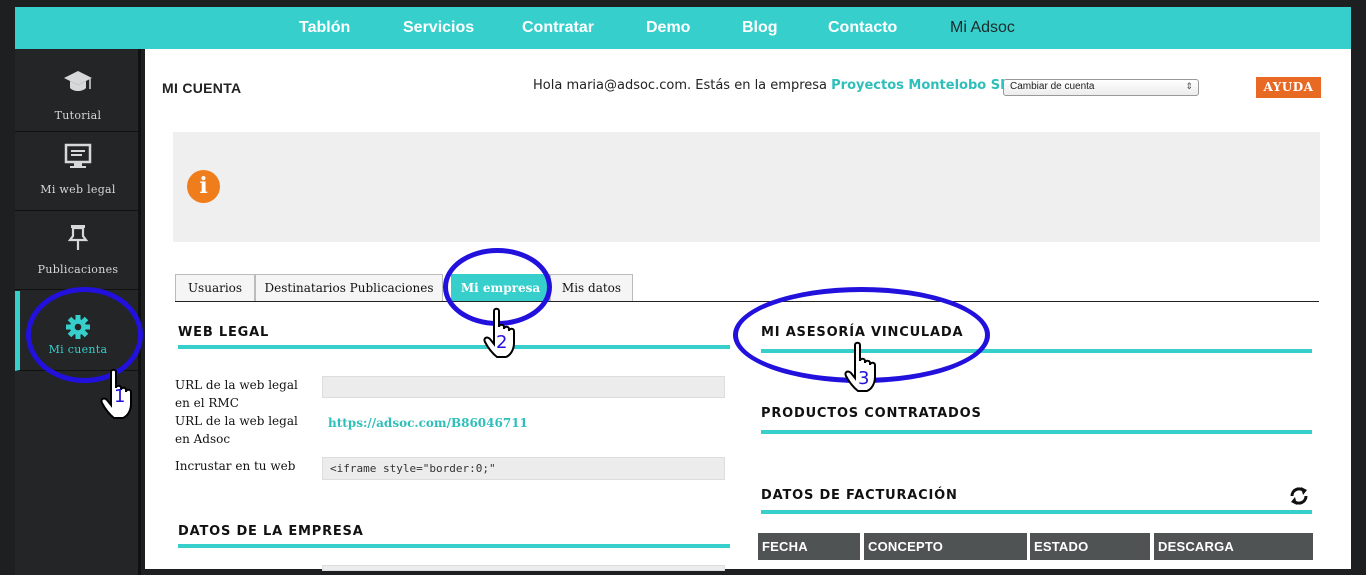 This screenshot has width=1366, height=575. Describe the element at coordinates (120, 396) in the screenshot. I see `annotation-number-1: 1` at that location.